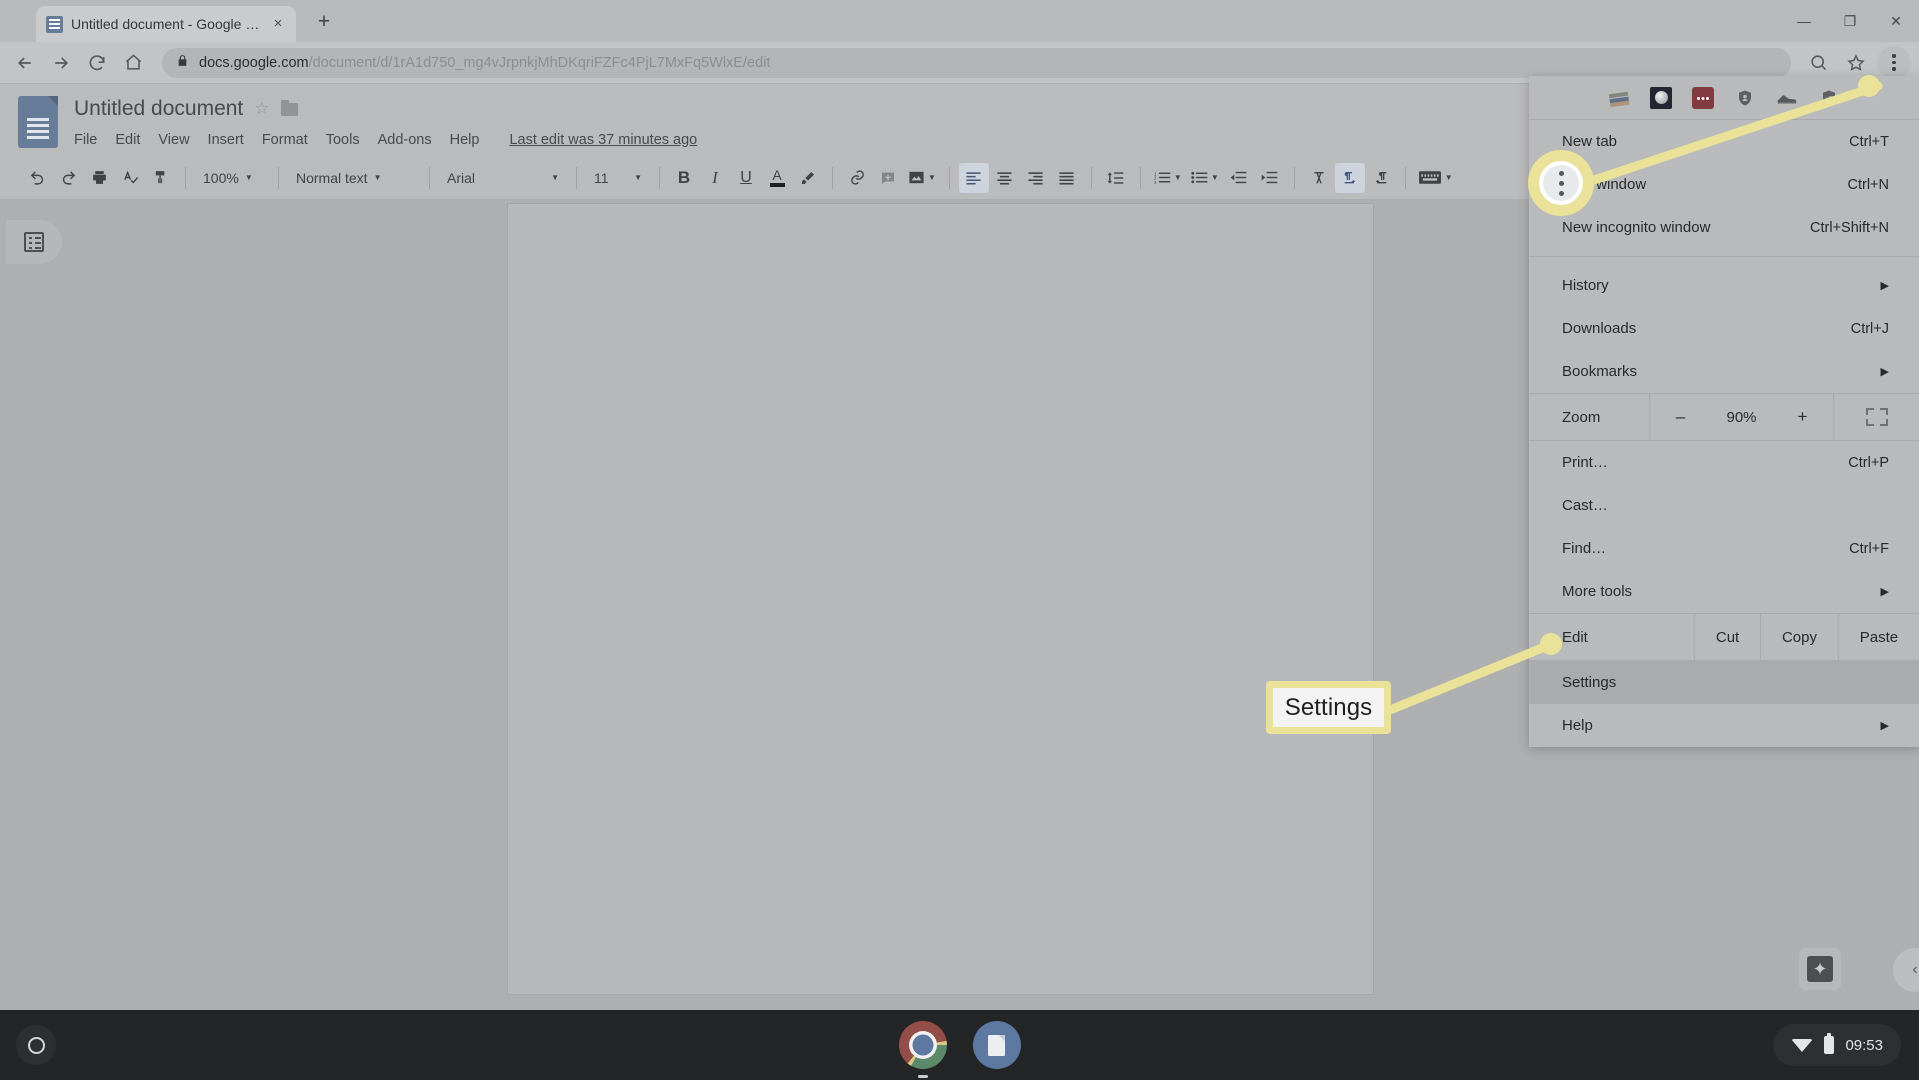 The image size is (1919, 1080). What do you see at coordinates (1869, 86) in the screenshot?
I see `annotation-dot-menu` at bounding box center [1869, 86].